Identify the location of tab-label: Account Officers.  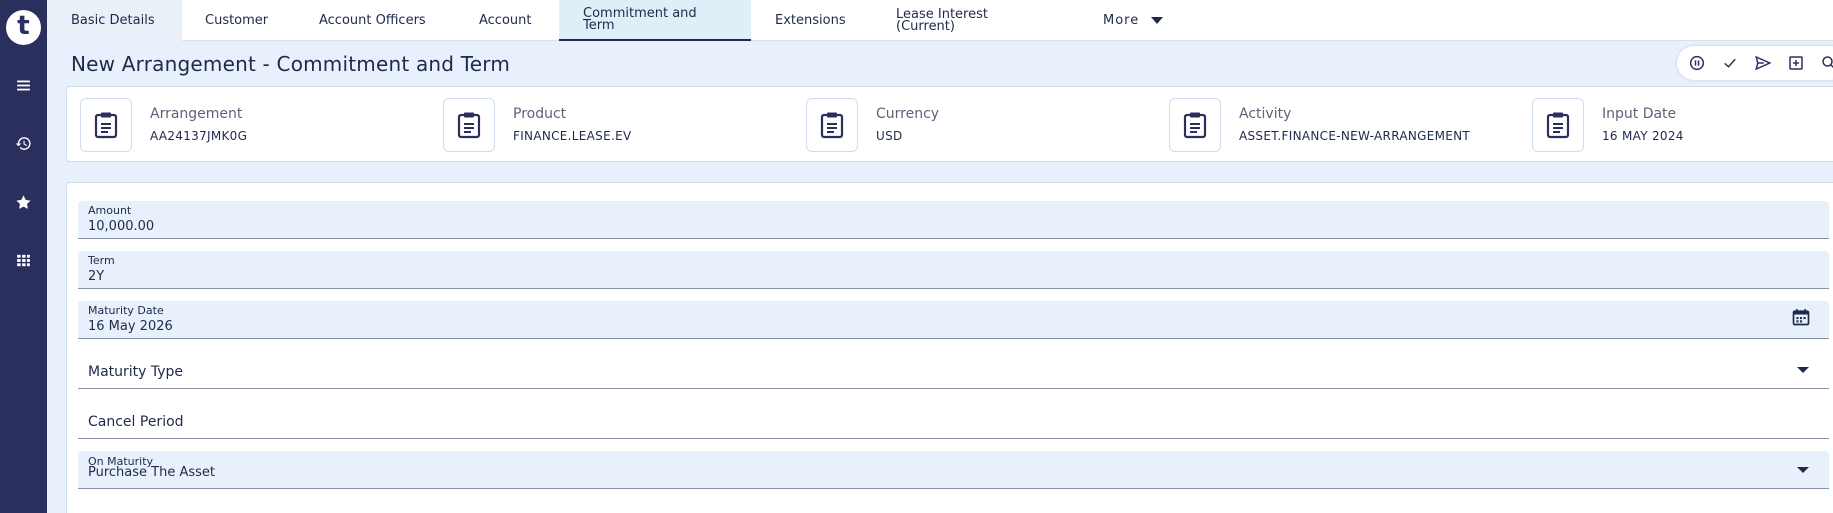
(372, 20).